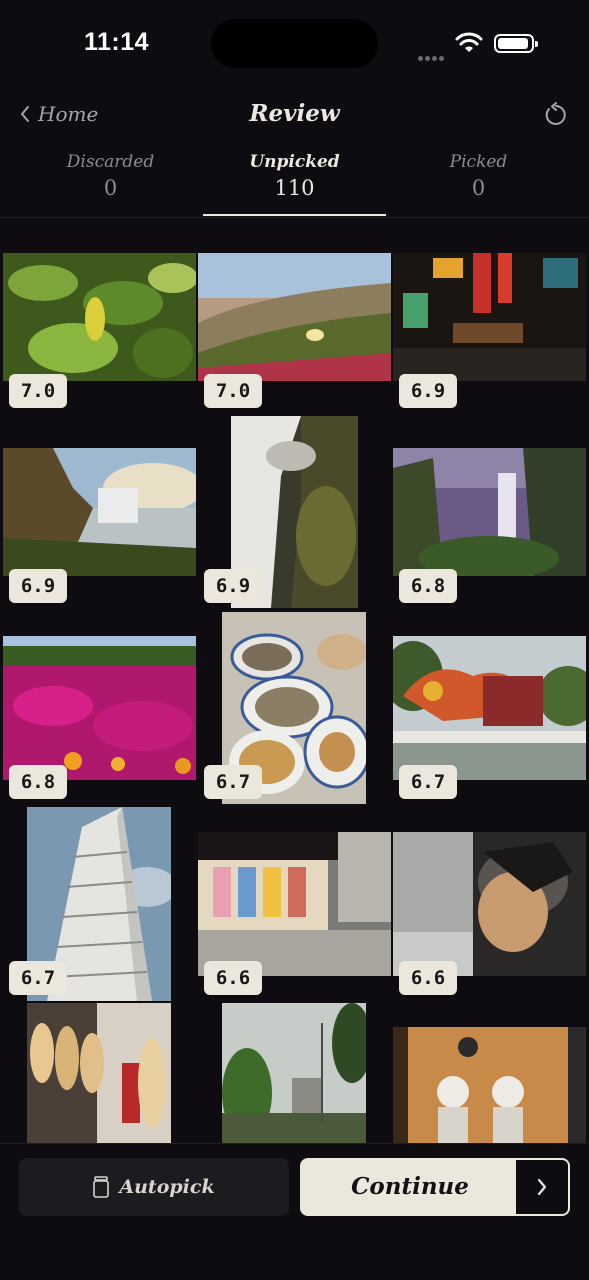  I want to click on cellular-signal-icon, so click(432, 55).